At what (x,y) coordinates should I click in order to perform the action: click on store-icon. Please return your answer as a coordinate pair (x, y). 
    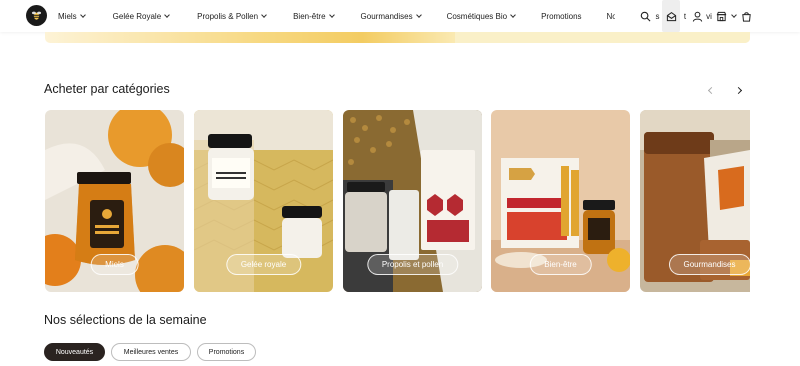
    Looking at the image, I should click on (721, 16).